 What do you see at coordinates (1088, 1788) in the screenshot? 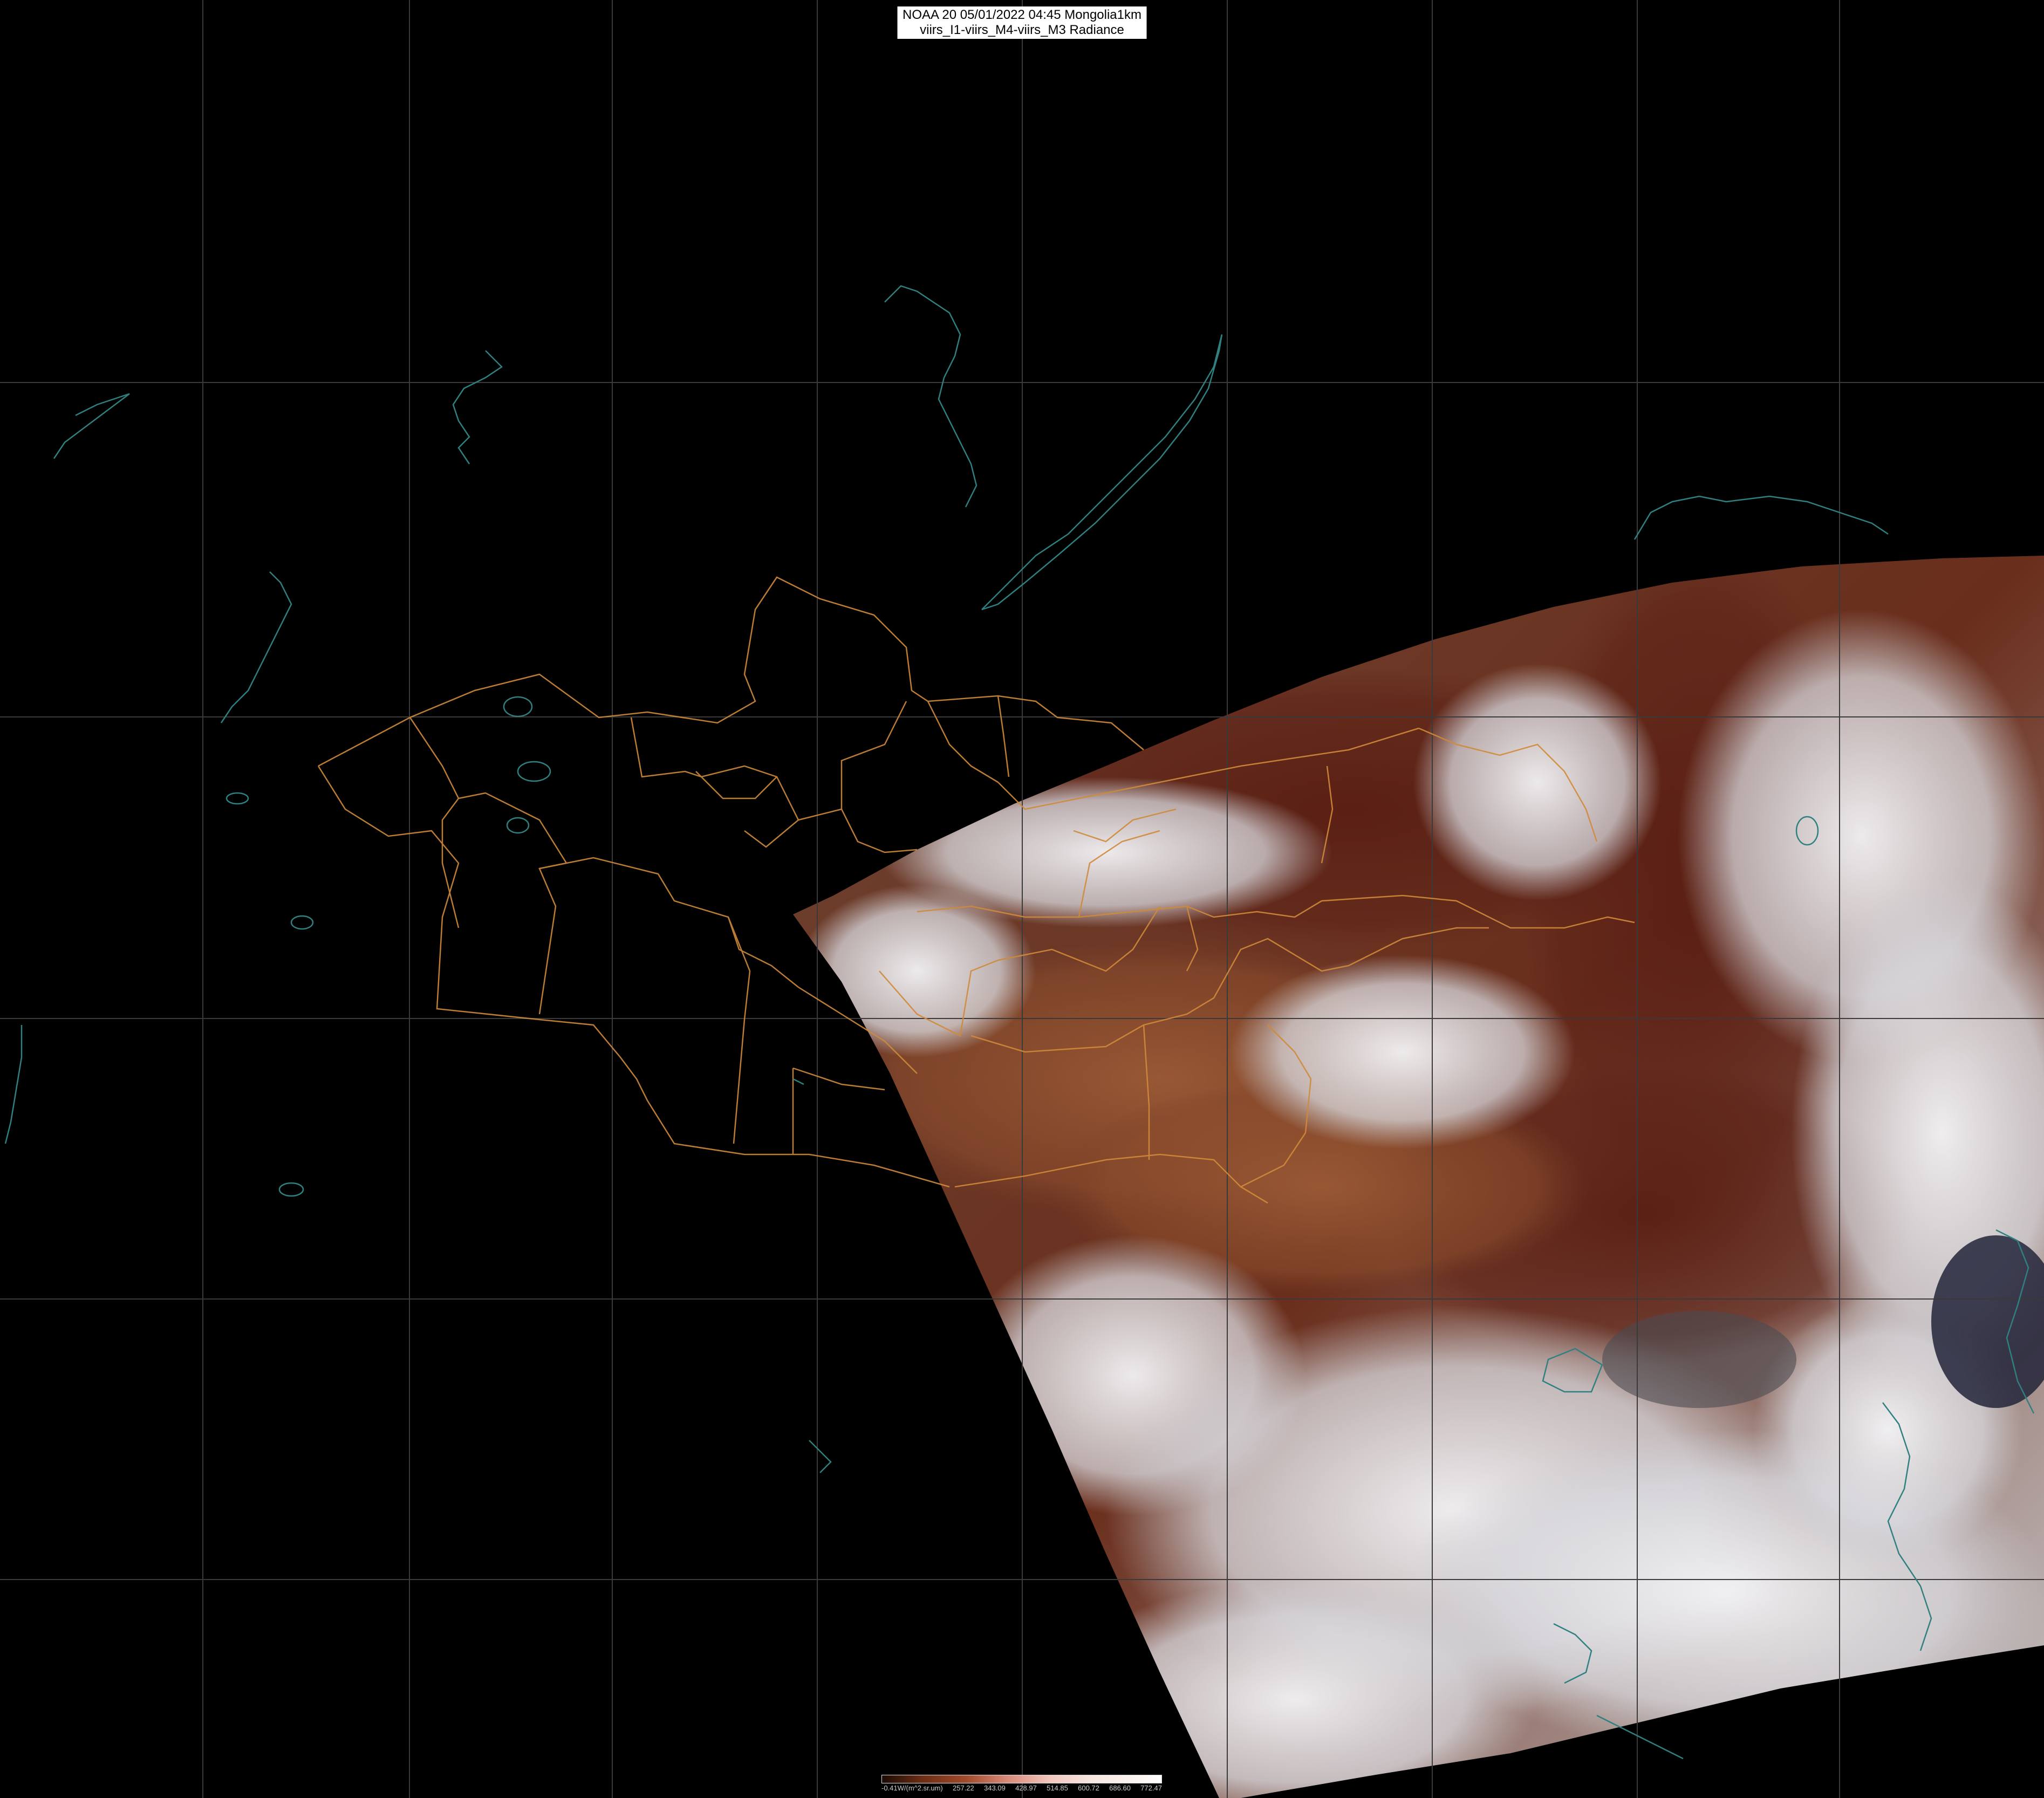
I see `colorbar-tick-label: 600.72` at bounding box center [1088, 1788].